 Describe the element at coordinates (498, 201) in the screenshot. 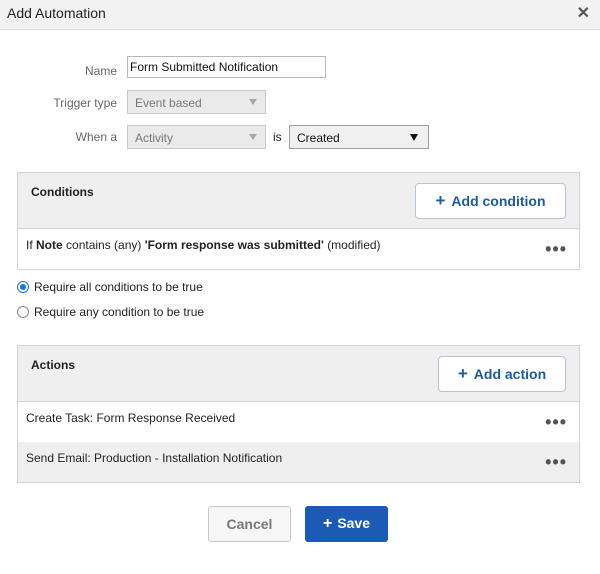

I see `add-condition-label: Add condition` at that location.